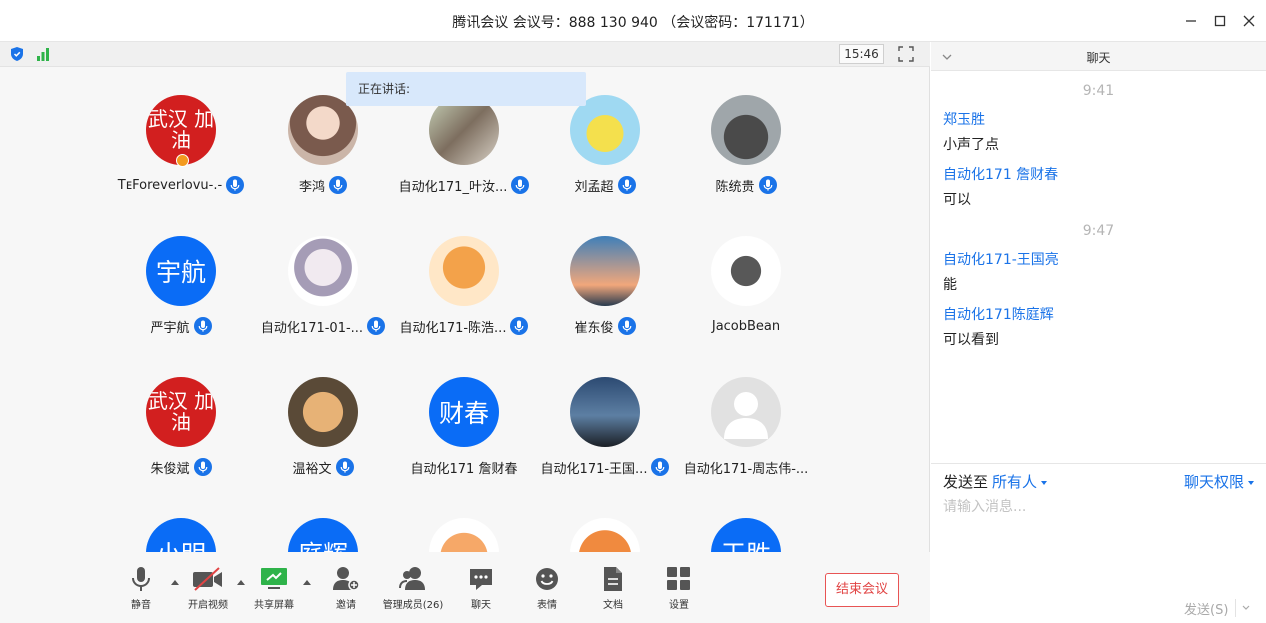 The width and height of the screenshot is (1266, 623). What do you see at coordinates (1251, 482) in the screenshot?
I see `dropdown-arrow-icon` at bounding box center [1251, 482].